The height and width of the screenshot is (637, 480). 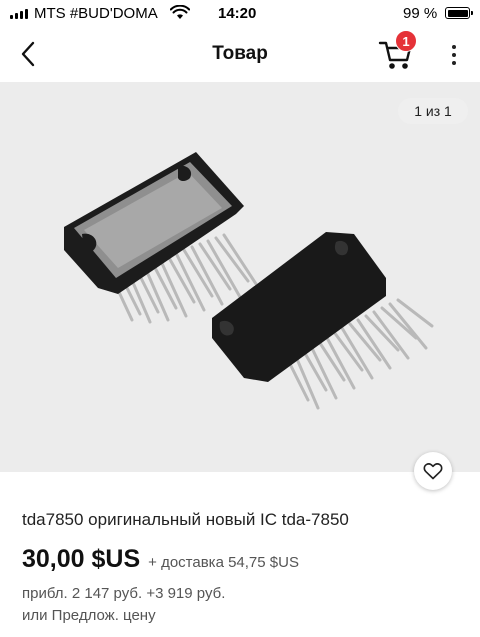 What do you see at coordinates (223, 562) in the screenshot?
I see `shipping-cost: + доставка 54,75 $US` at bounding box center [223, 562].